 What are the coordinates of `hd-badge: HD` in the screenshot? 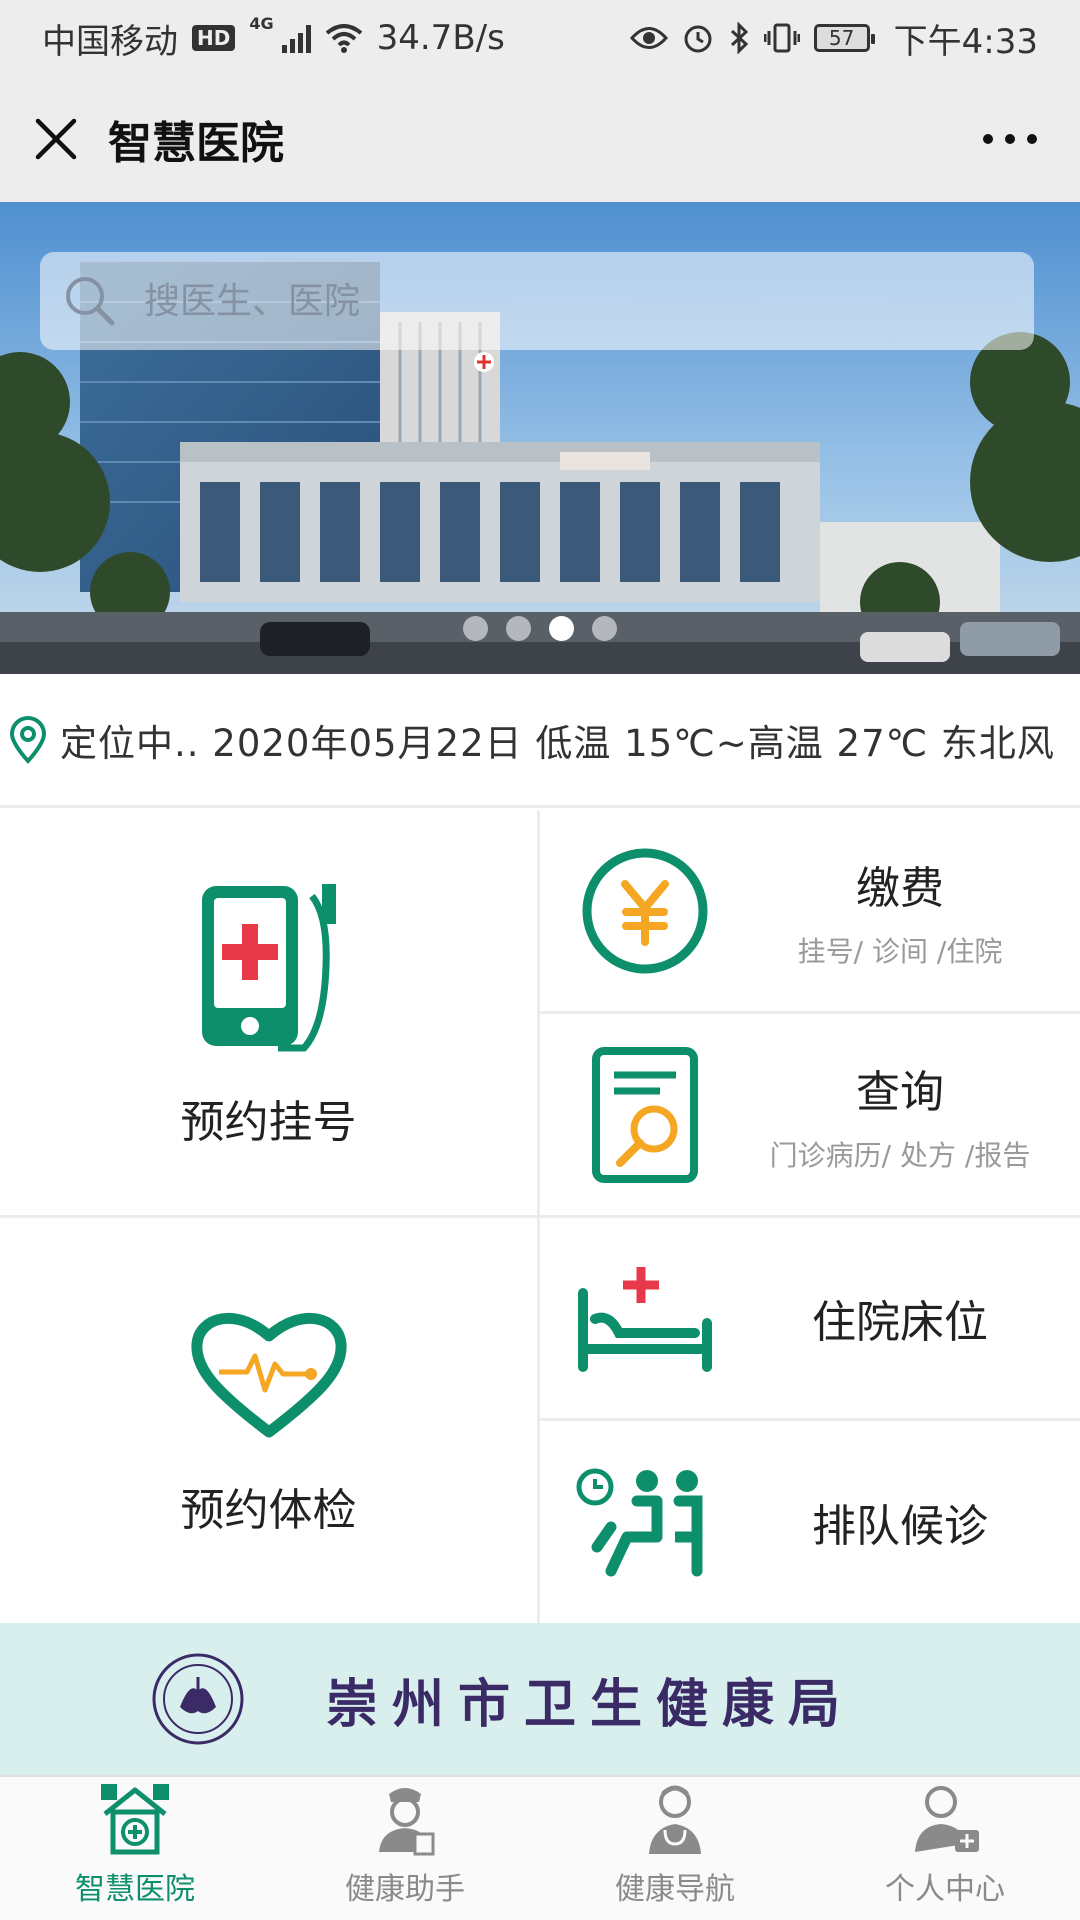 It's located at (214, 38).